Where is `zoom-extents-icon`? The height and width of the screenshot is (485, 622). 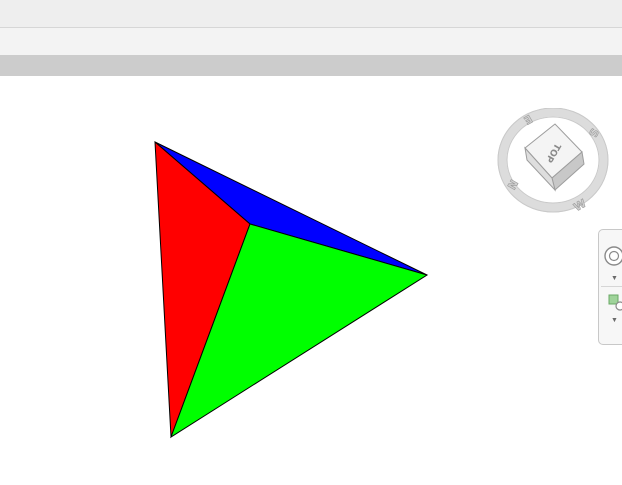 zoom-extents-icon is located at coordinates (615, 302).